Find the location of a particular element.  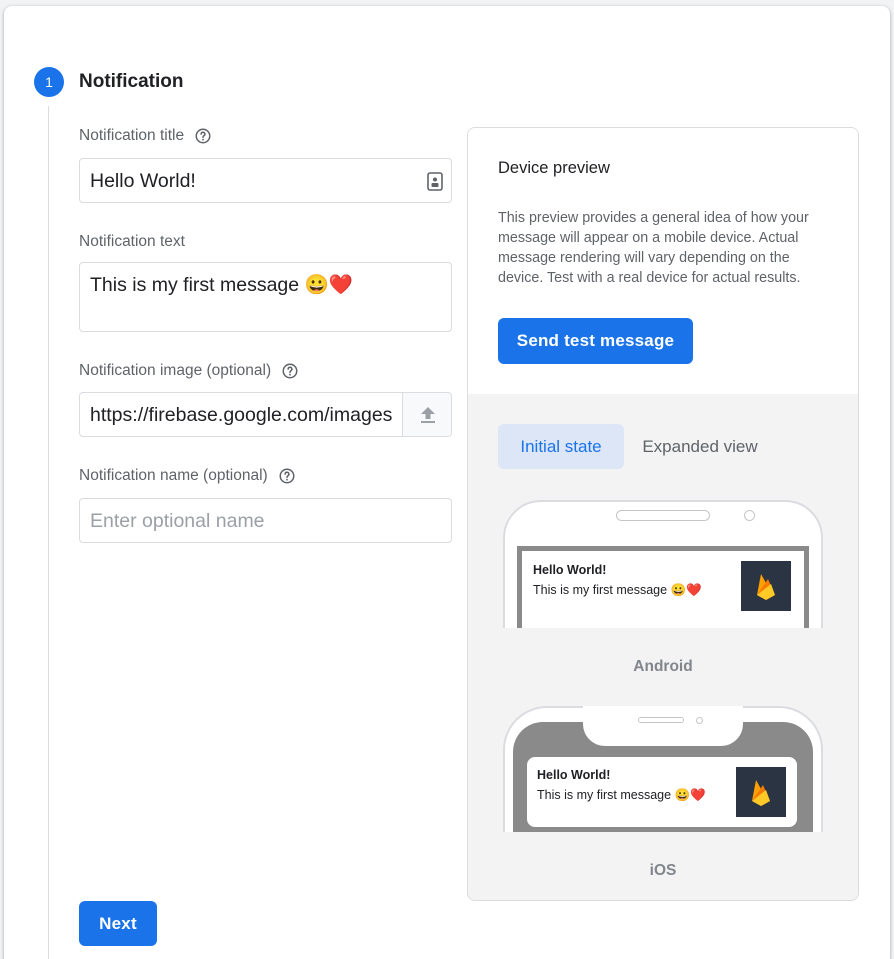

upload-icon is located at coordinates (427, 414).